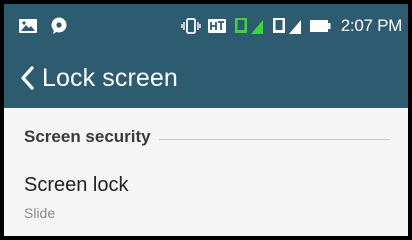 The width and height of the screenshot is (412, 240). What do you see at coordinates (27, 78) in the screenshot?
I see `chevron-left-icon` at bounding box center [27, 78].